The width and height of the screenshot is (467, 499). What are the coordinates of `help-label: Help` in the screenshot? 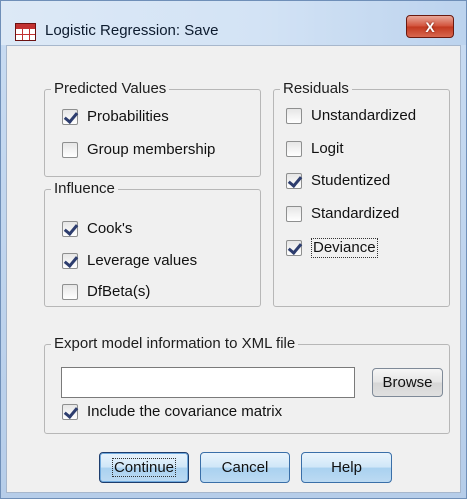 It's located at (346, 467).